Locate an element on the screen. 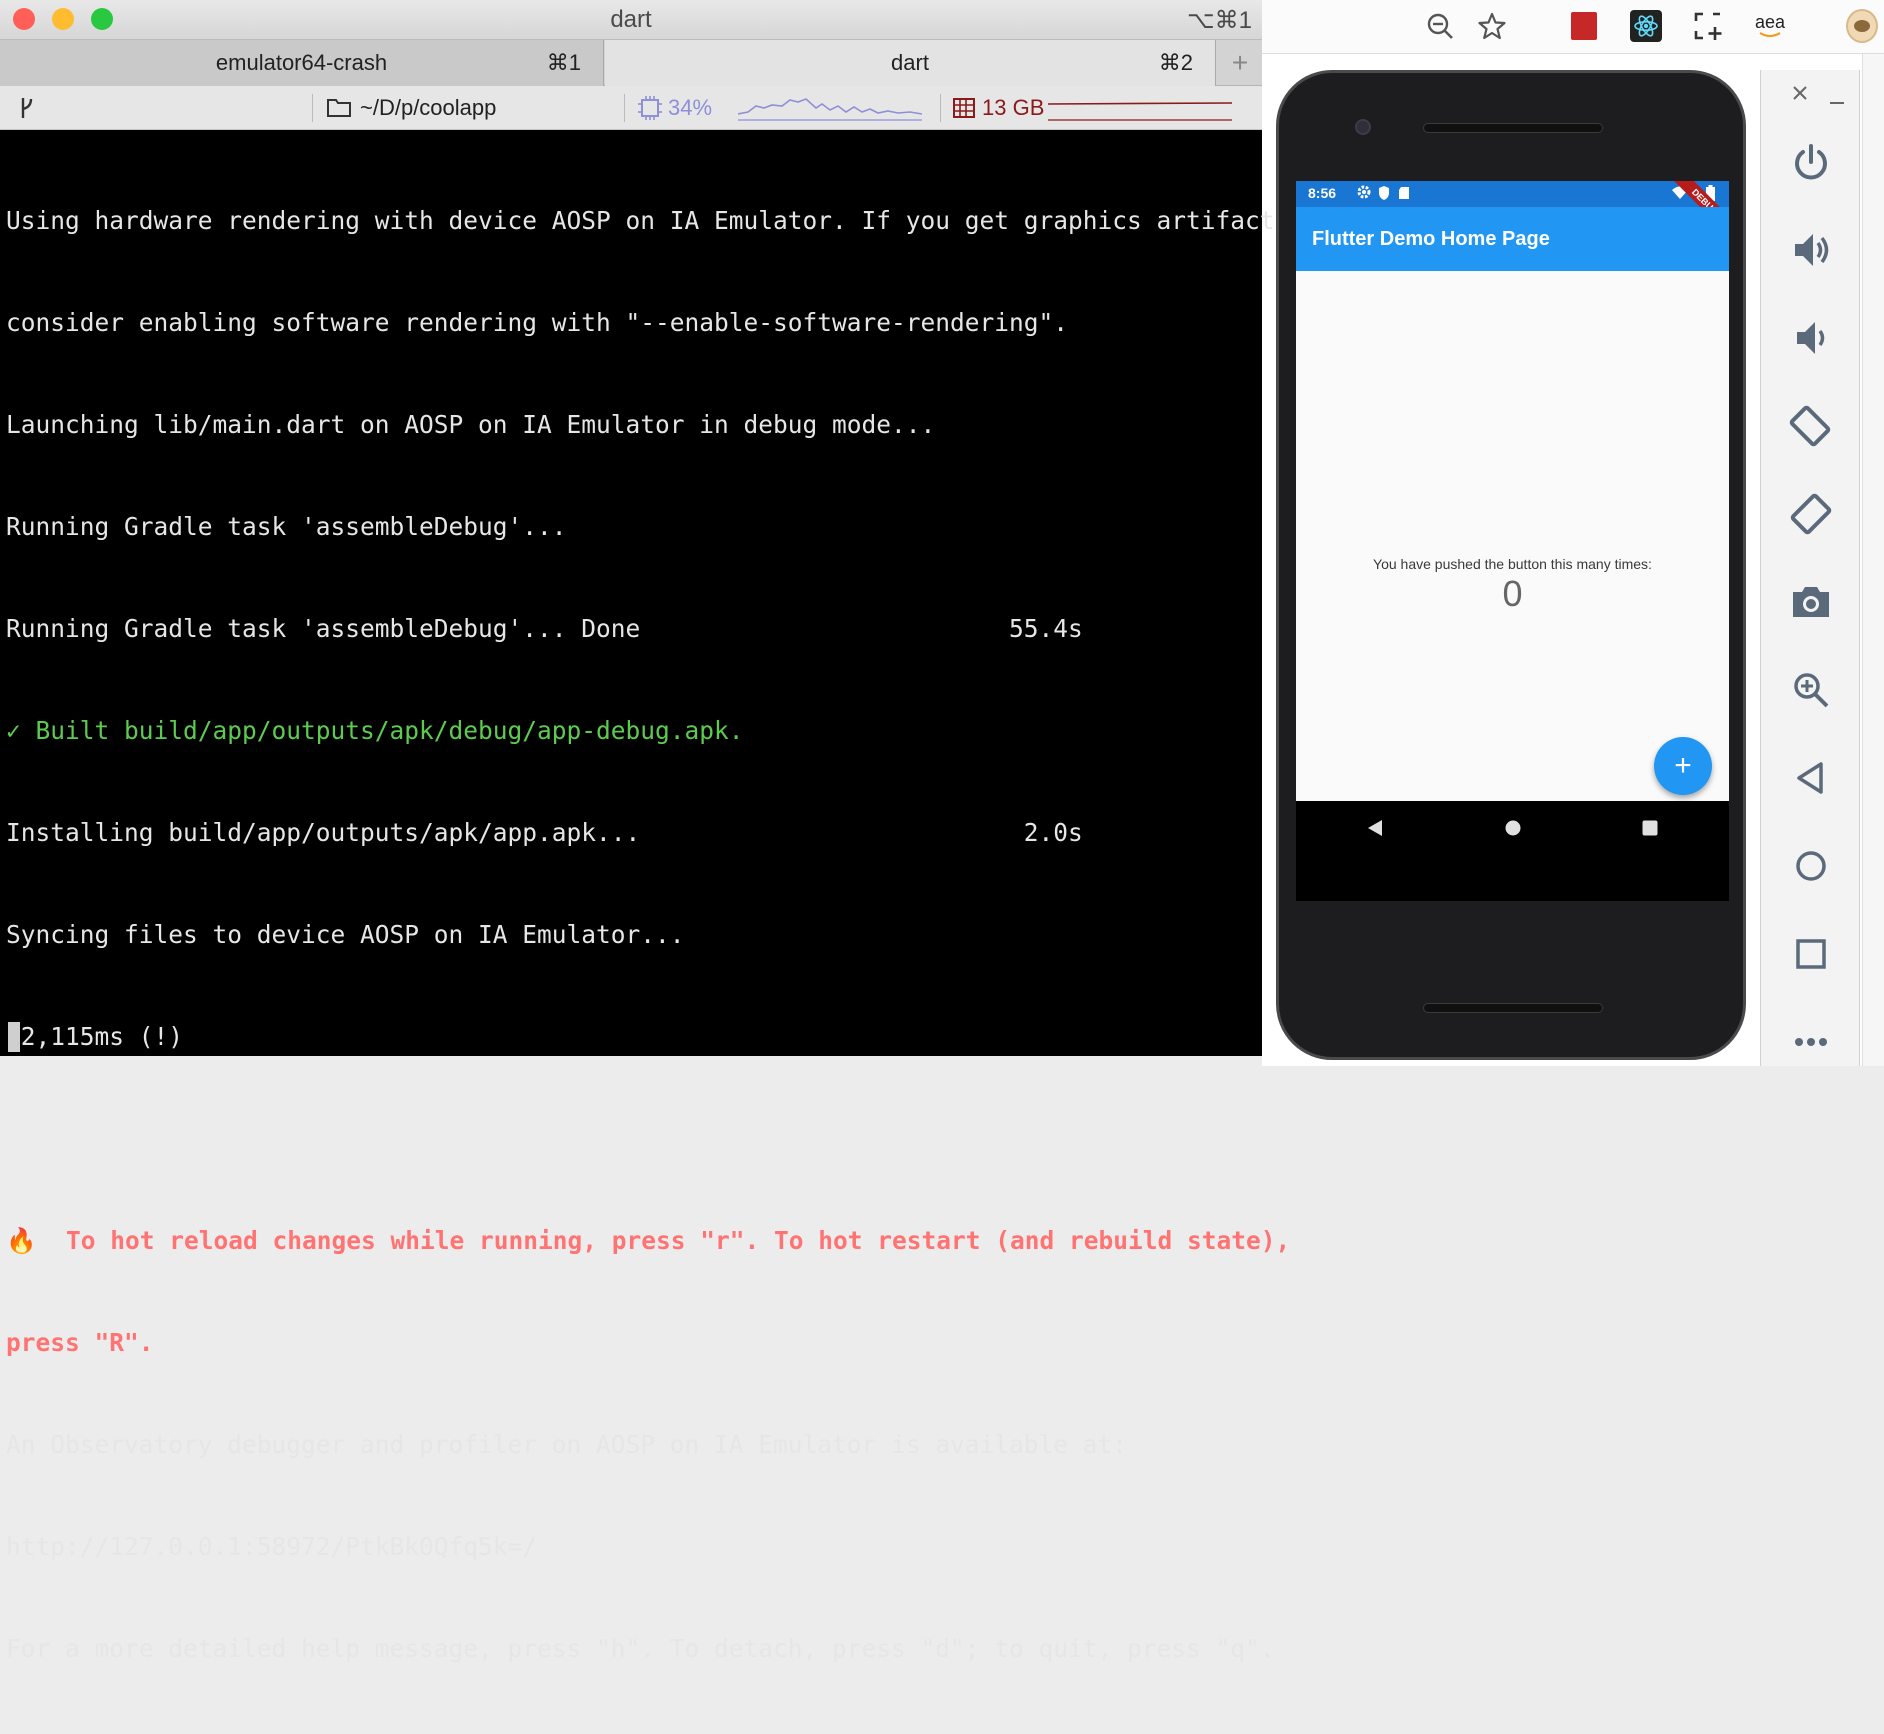  android-status-bar: 8:56 DEBUG is located at coordinates (1512, 211).